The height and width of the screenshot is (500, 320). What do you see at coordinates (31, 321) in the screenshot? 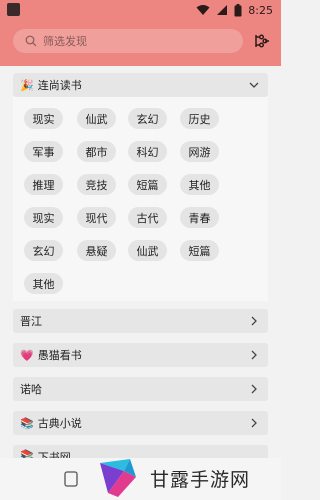
I see `section-label: 晋江` at bounding box center [31, 321].